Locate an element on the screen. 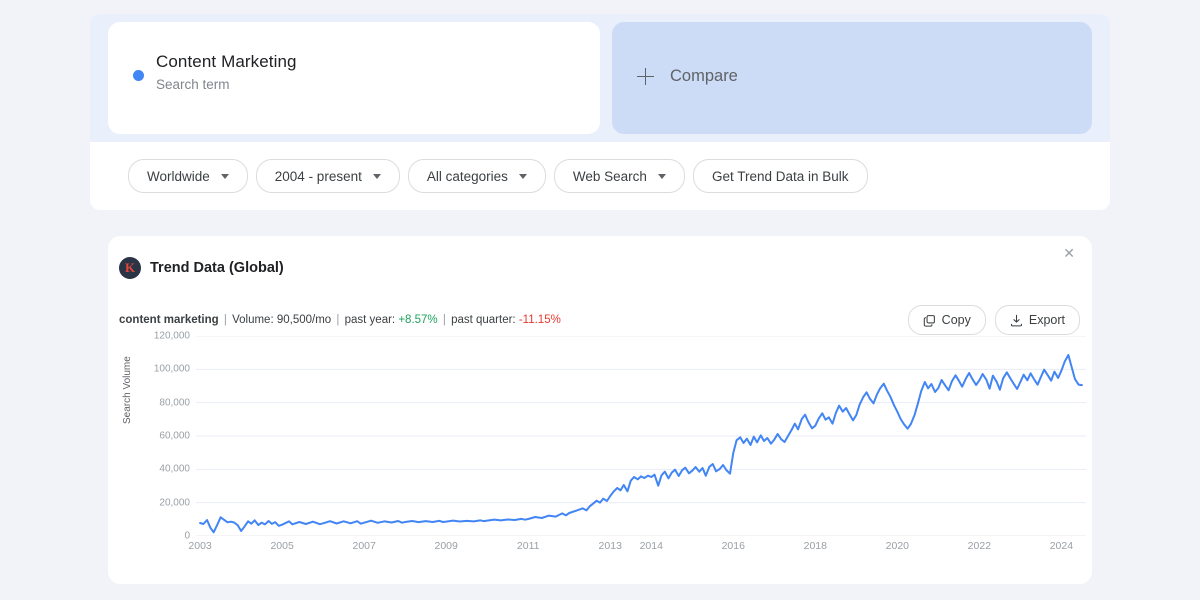 The image size is (1200, 600). compare-inner: Compare is located at coordinates (687, 76).